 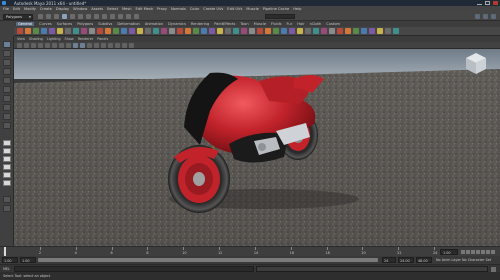 What do you see at coordinates (7, 53) in the screenshot?
I see `lasso-tool-icon` at bounding box center [7, 53].